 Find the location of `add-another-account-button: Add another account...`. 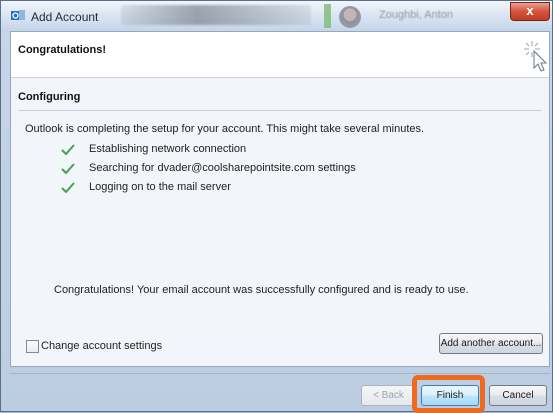

add-another-account-button: Add another account... is located at coordinates (491, 343).